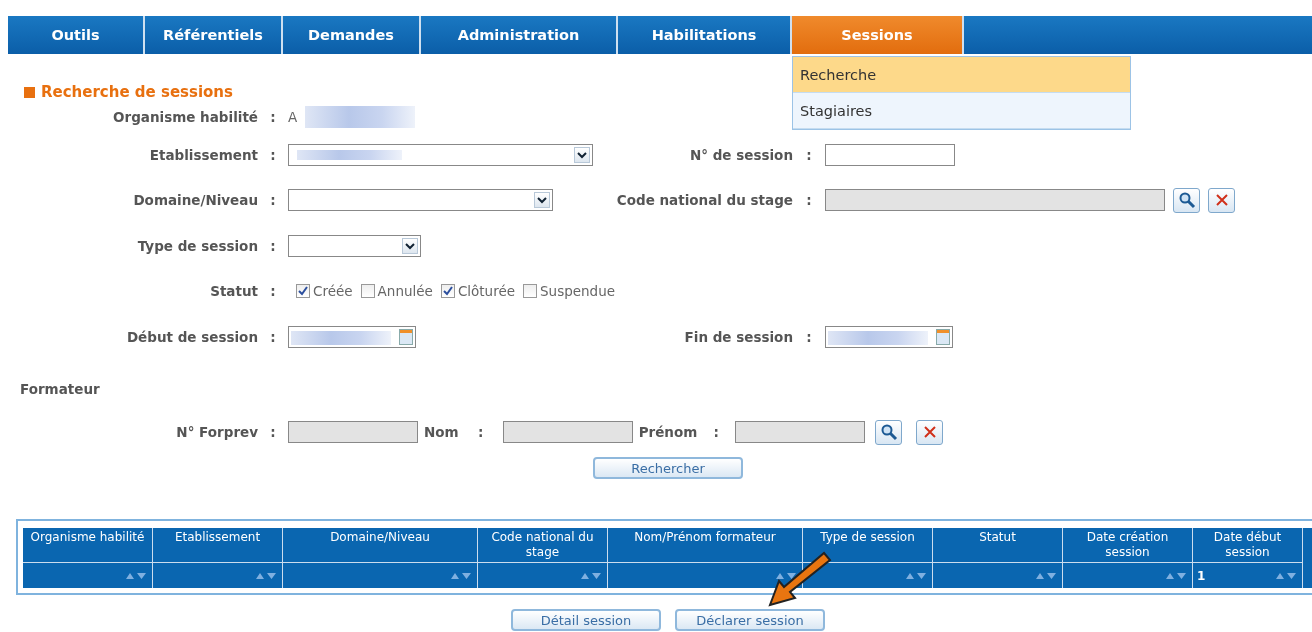  What do you see at coordinates (705, 545) in the screenshot?
I see `column-header: Nom/Prénom formateur` at bounding box center [705, 545].